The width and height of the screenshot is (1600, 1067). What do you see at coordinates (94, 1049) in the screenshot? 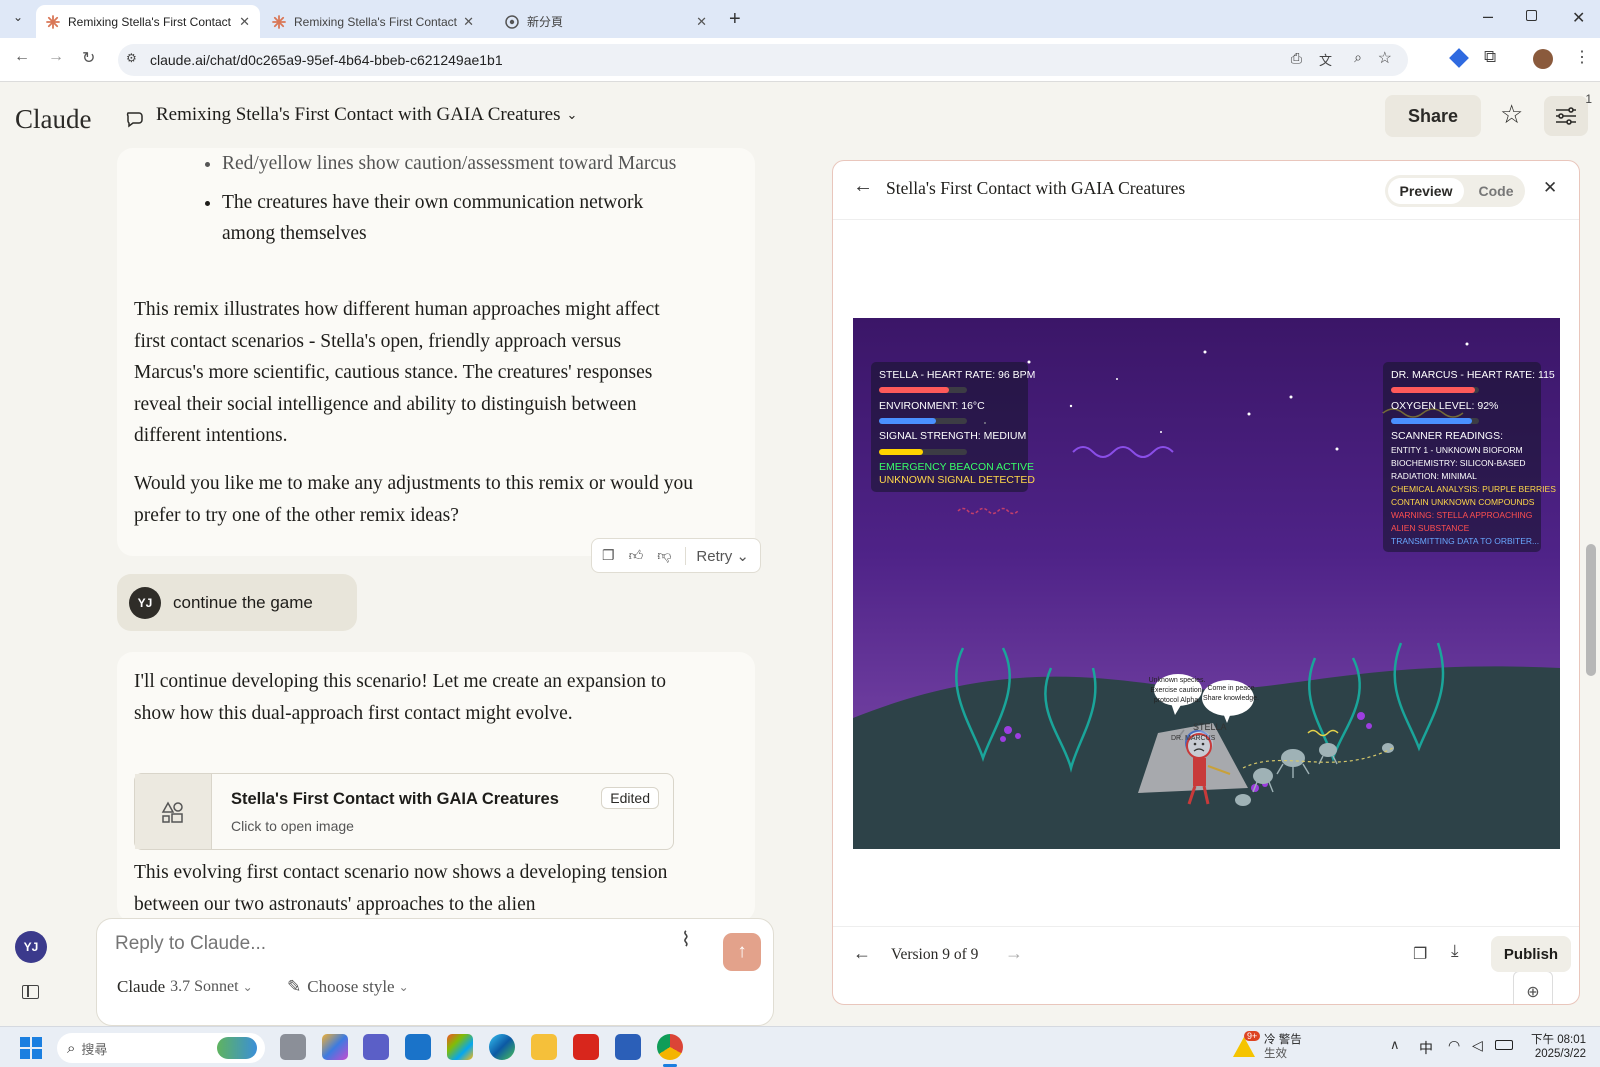
I see `taskbar-search-placeholder: 搜尋` at bounding box center [94, 1049].